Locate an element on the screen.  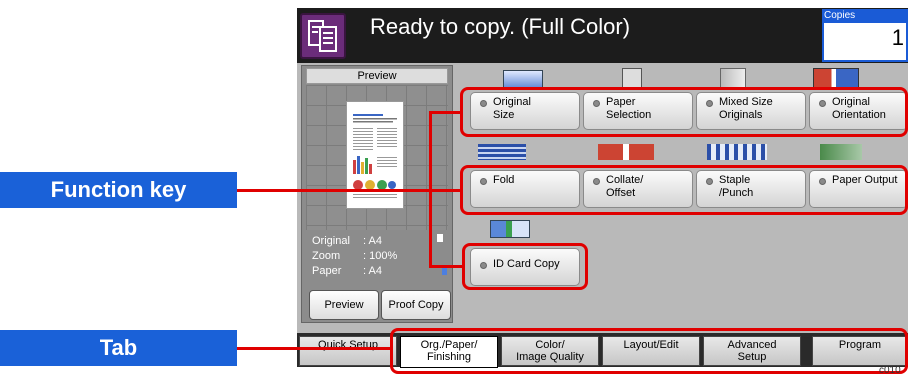
preview-heading: Preview is located at coordinates (377, 76).